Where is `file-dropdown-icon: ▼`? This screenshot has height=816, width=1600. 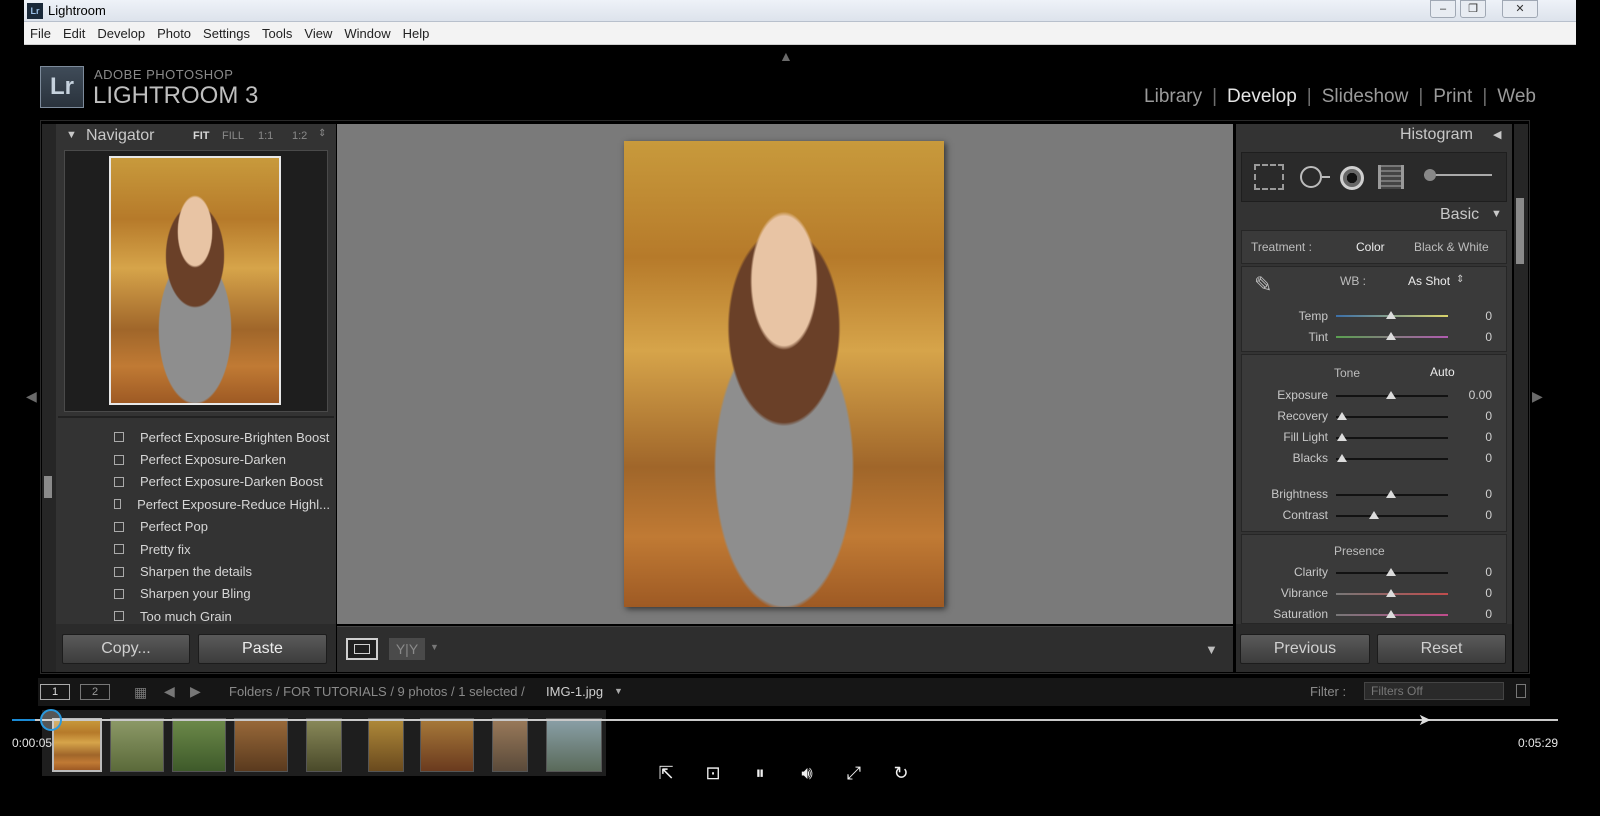
file-dropdown-icon: ▼ is located at coordinates (618, 691).